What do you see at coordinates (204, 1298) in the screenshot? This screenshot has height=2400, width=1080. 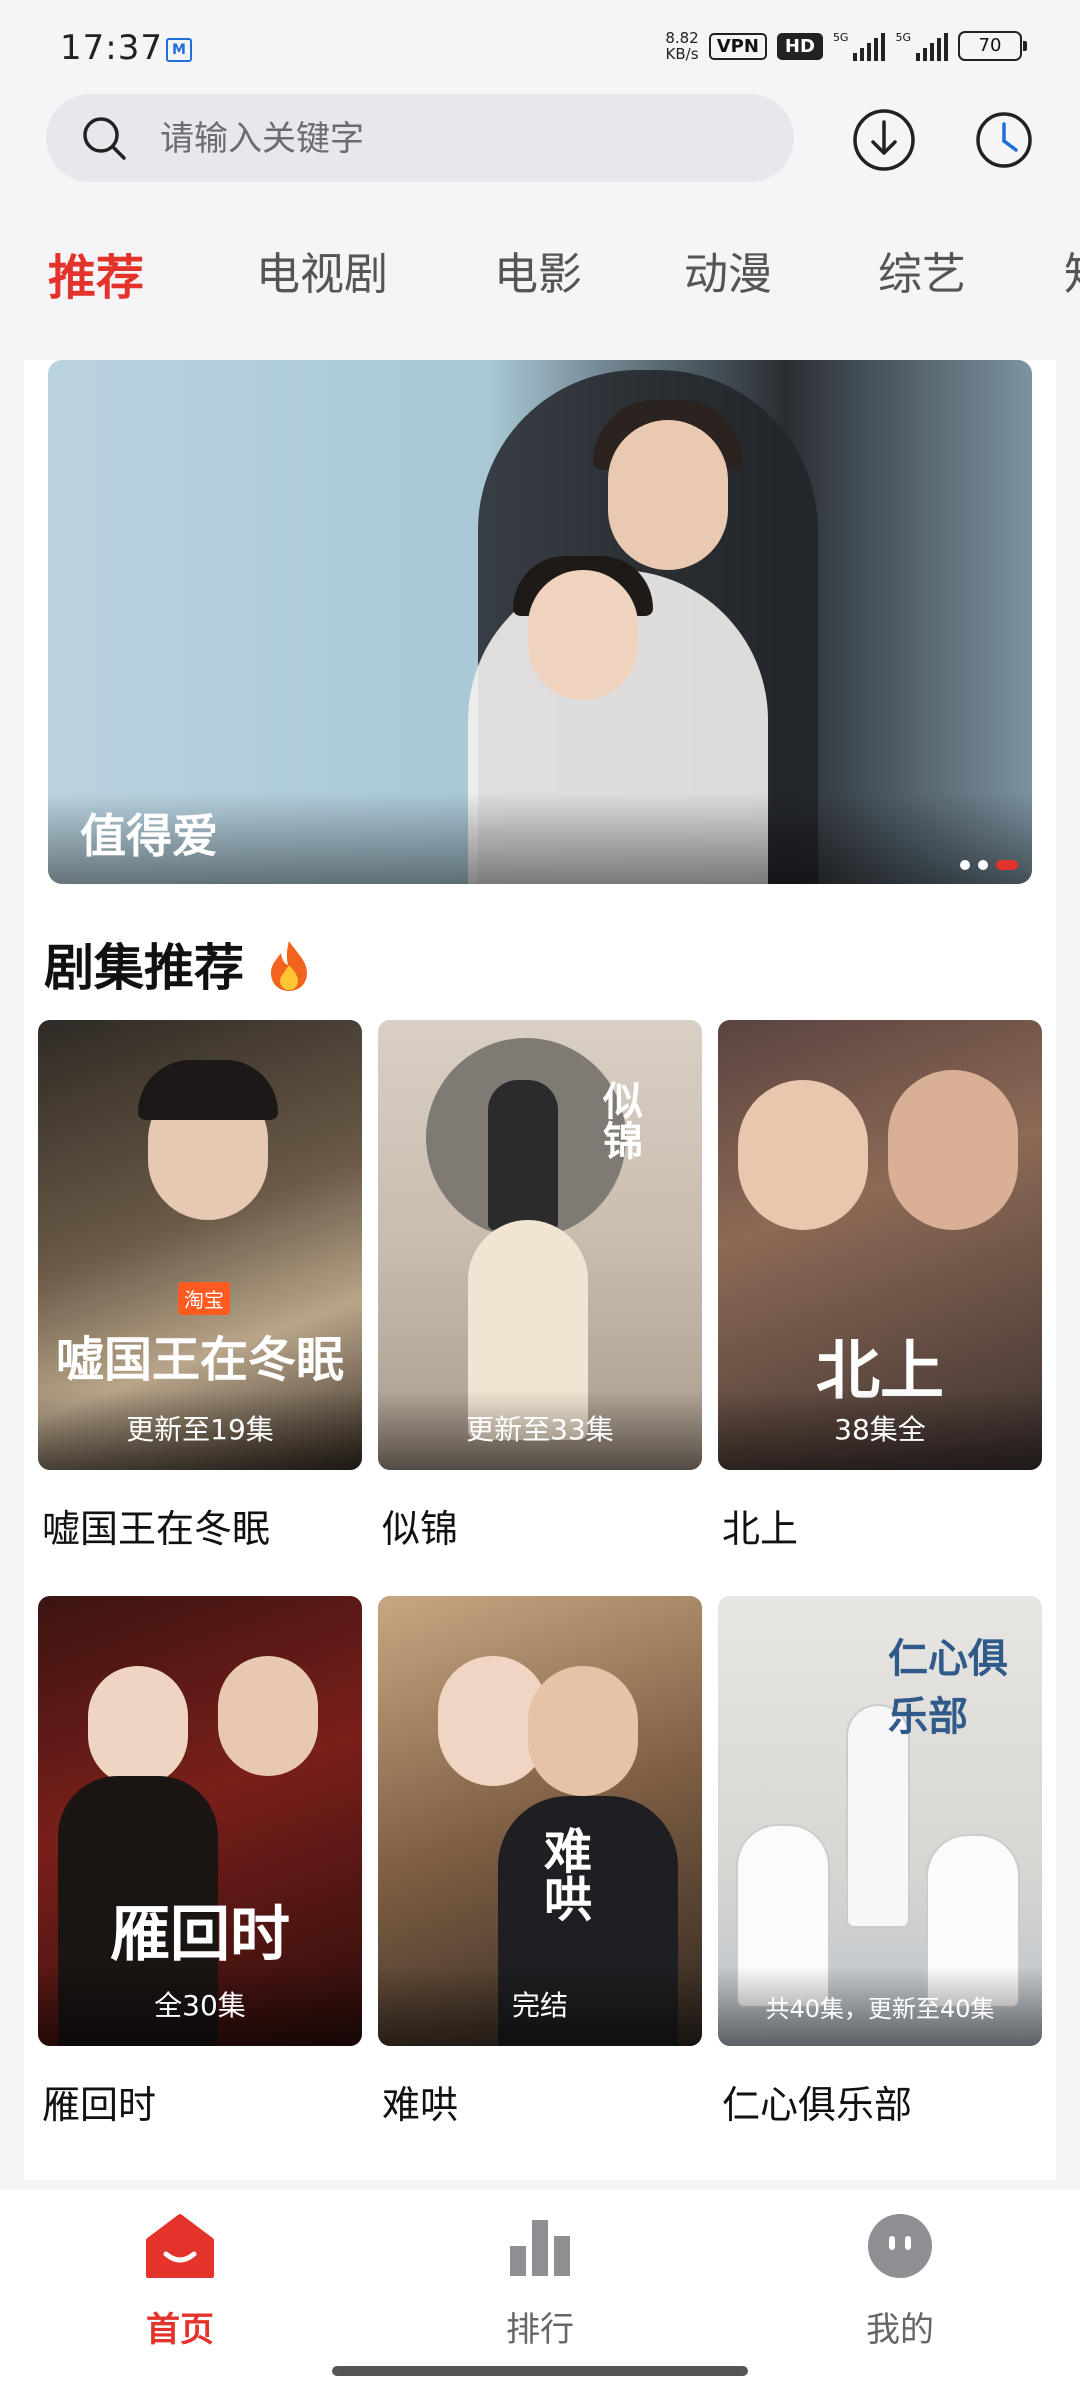 I see `taobao-tag: 淘宝` at bounding box center [204, 1298].